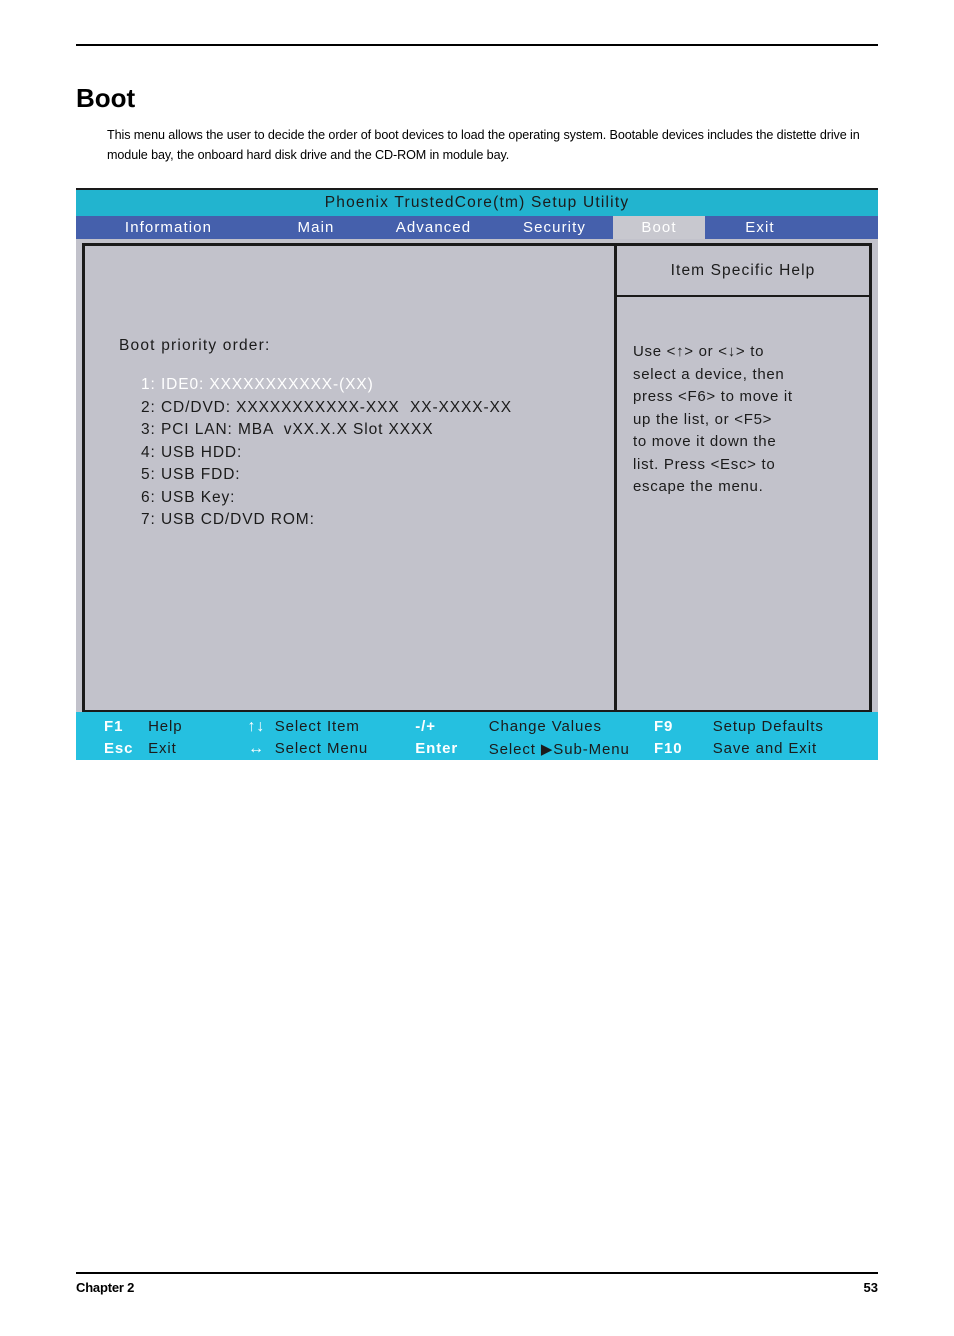 The width and height of the screenshot is (954, 1336). What do you see at coordinates (554, 227) in the screenshot?
I see `tab-security: Security` at bounding box center [554, 227].